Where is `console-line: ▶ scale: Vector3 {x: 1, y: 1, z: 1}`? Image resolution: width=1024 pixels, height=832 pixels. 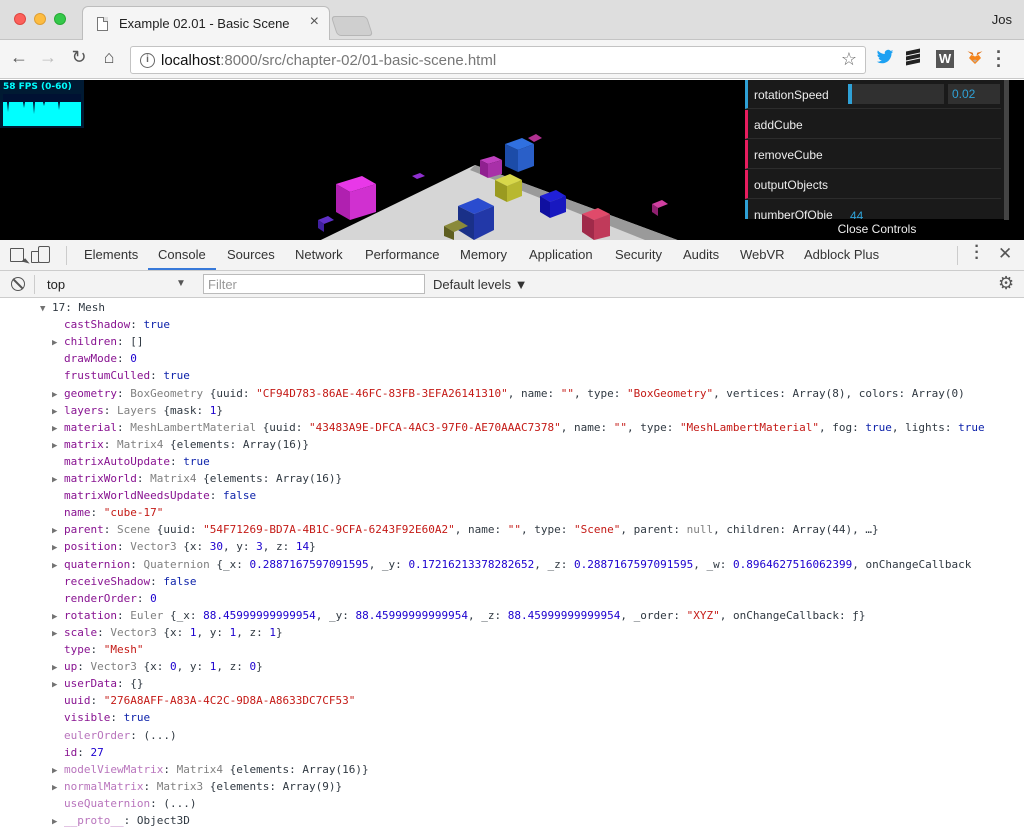
console-line: ▶ scale: Vector3 {x: 1, y: 1, z: 1} is located at coordinates (141, 632).